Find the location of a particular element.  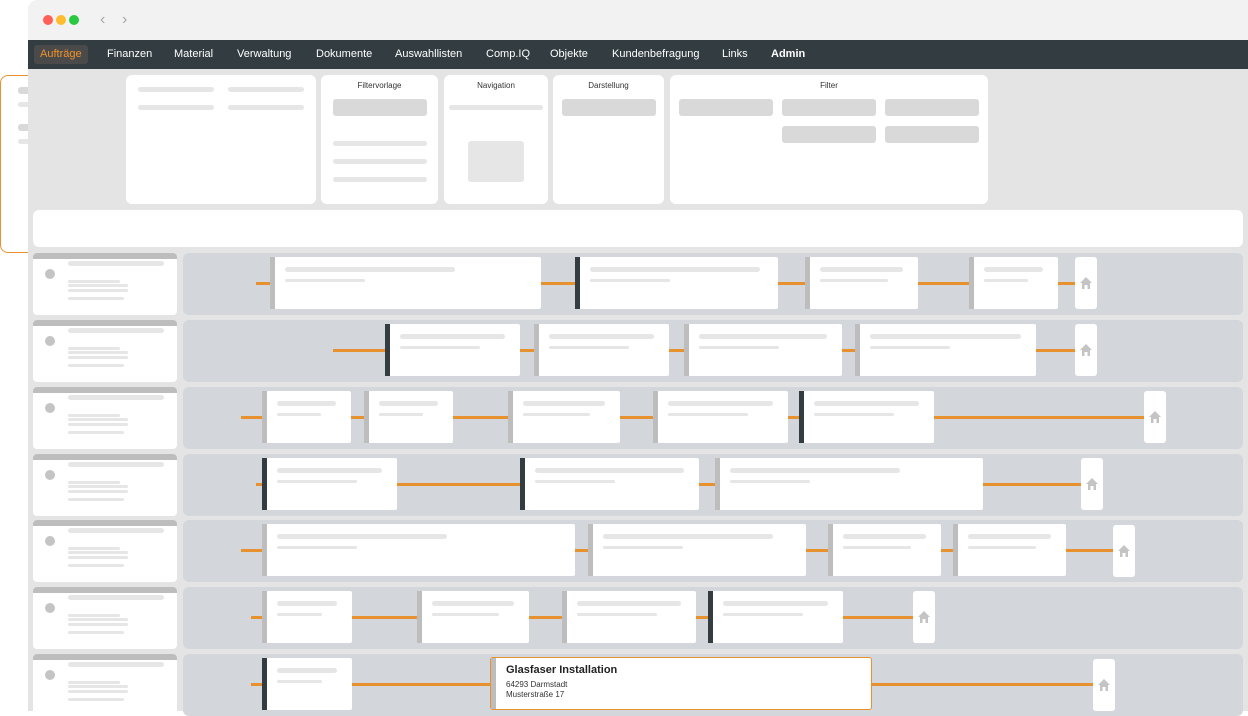

menu-item-kundenbefragung: Kundenbefragung is located at coordinates (655, 54).